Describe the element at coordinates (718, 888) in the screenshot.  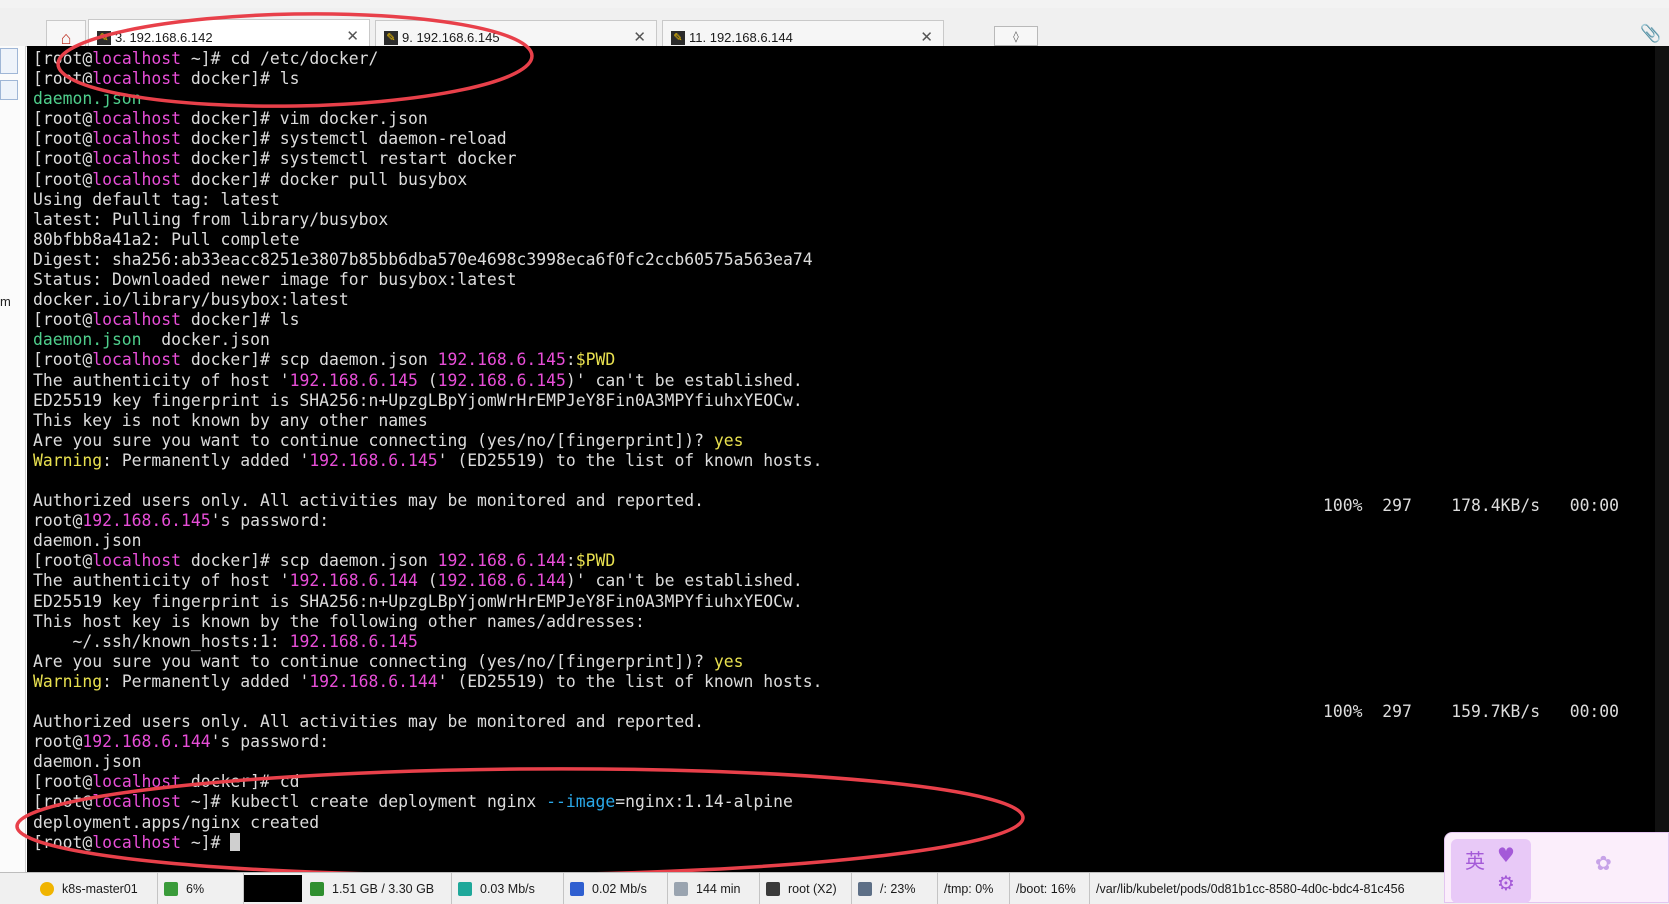
I see `status-uptime-label: 144 min` at that location.